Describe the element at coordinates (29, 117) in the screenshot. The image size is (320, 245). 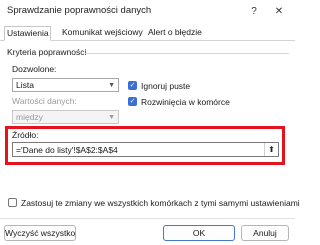
I see `data-select-value: między` at that location.